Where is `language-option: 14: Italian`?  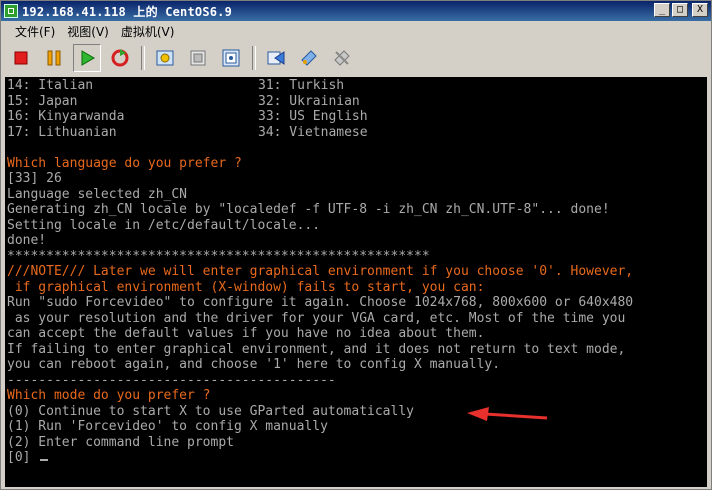 language-option: 14: Italian is located at coordinates (50, 85).